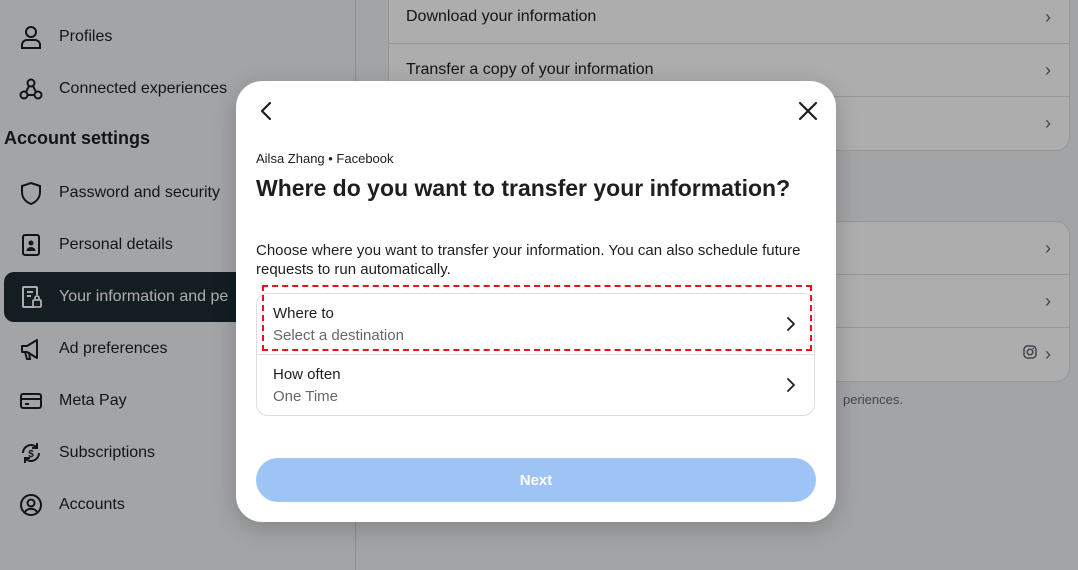 The image size is (1078, 570). What do you see at coordinates (536, 480) in the screenshot?
I see `next-button: Next` at bounding box center [536, 480].